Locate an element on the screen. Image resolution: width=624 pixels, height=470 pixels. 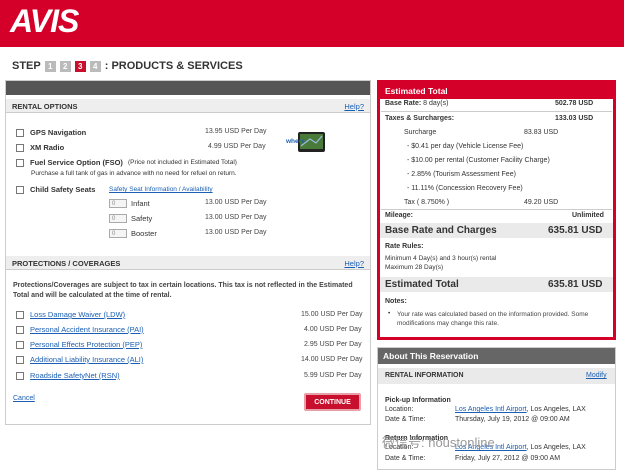
infant-qty-select: 0 is located at coordinates (118, 203).